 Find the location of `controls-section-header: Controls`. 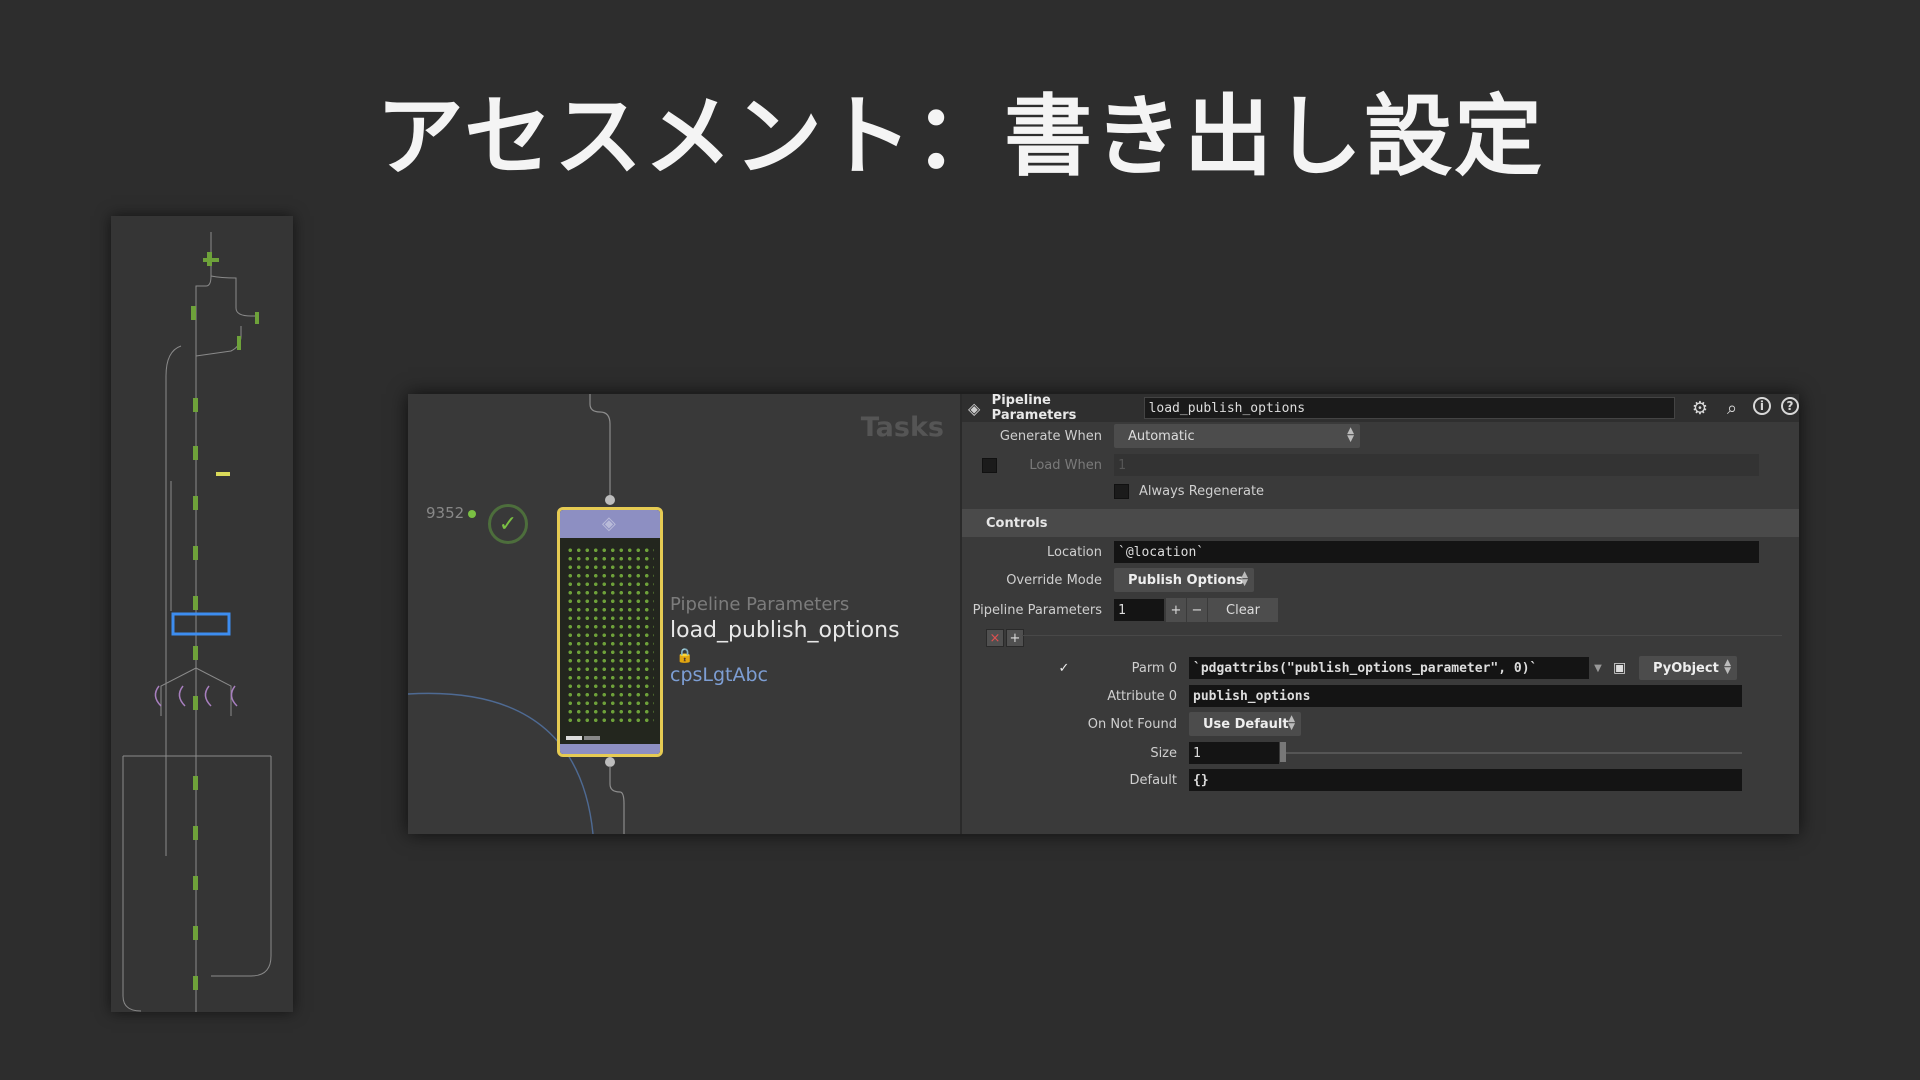

controls-section-header: Controls is located at coordinates (1380, 523).